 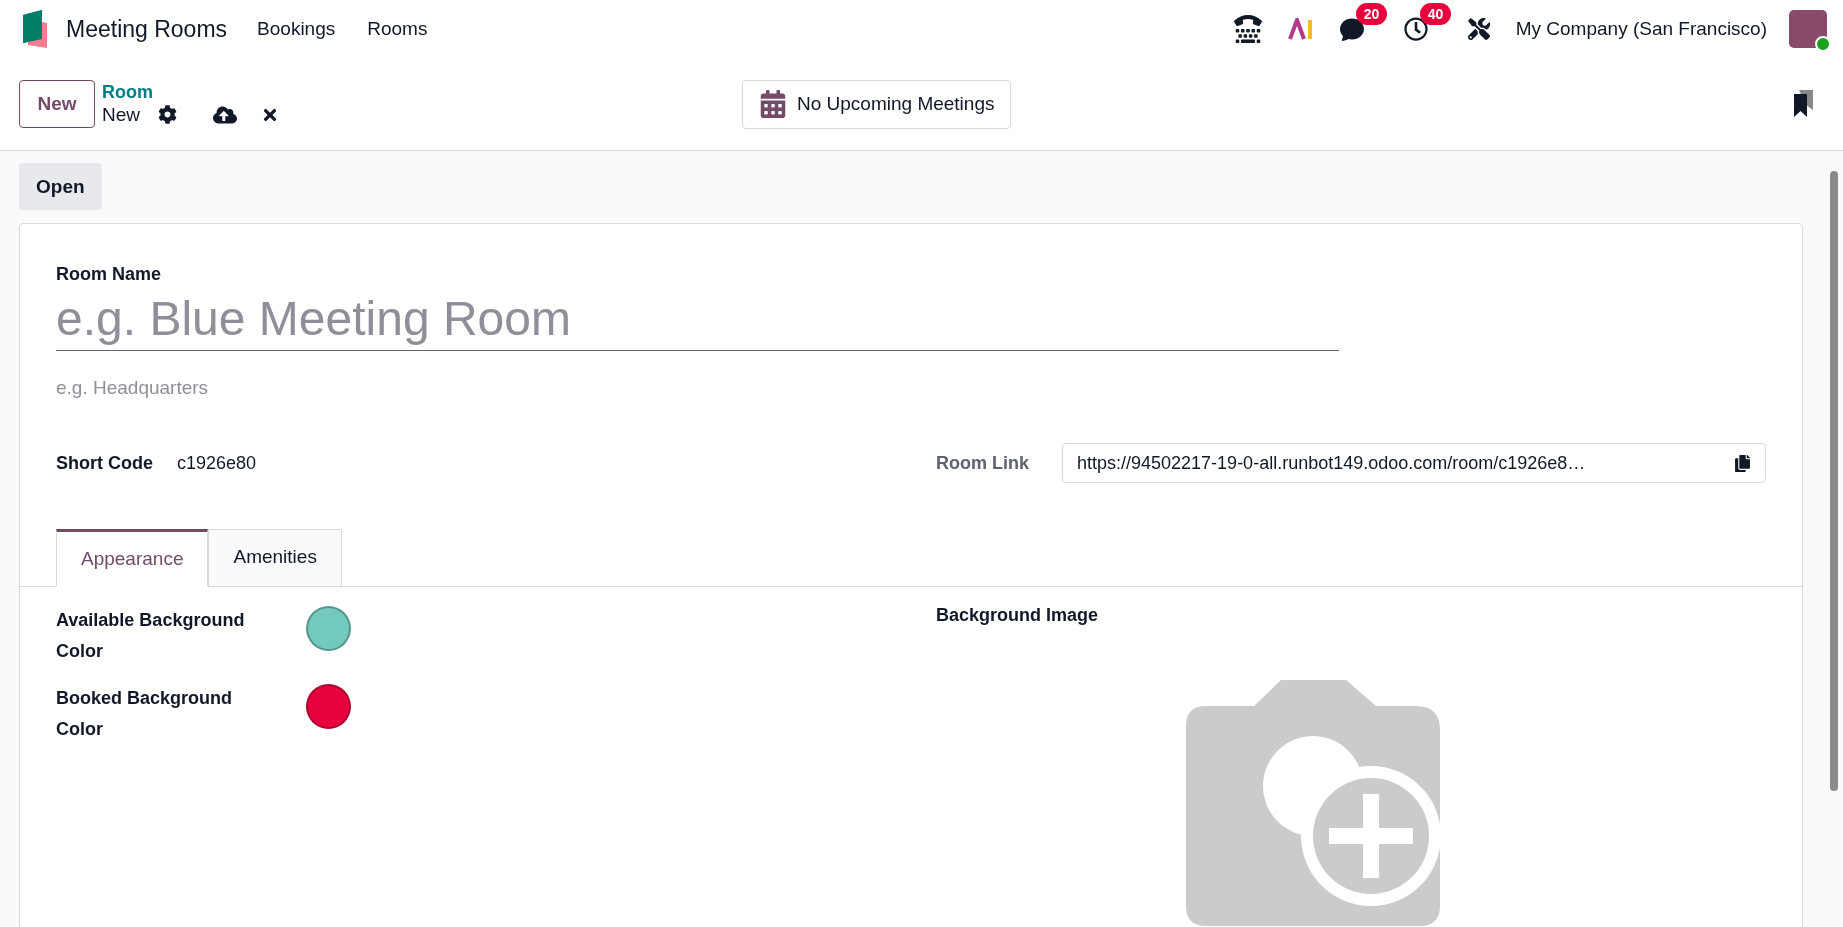 What do you see at coordinates (1300, 29) in the screenshot?
I see `ai-logo-icon` at bounding box center [1300, 29].